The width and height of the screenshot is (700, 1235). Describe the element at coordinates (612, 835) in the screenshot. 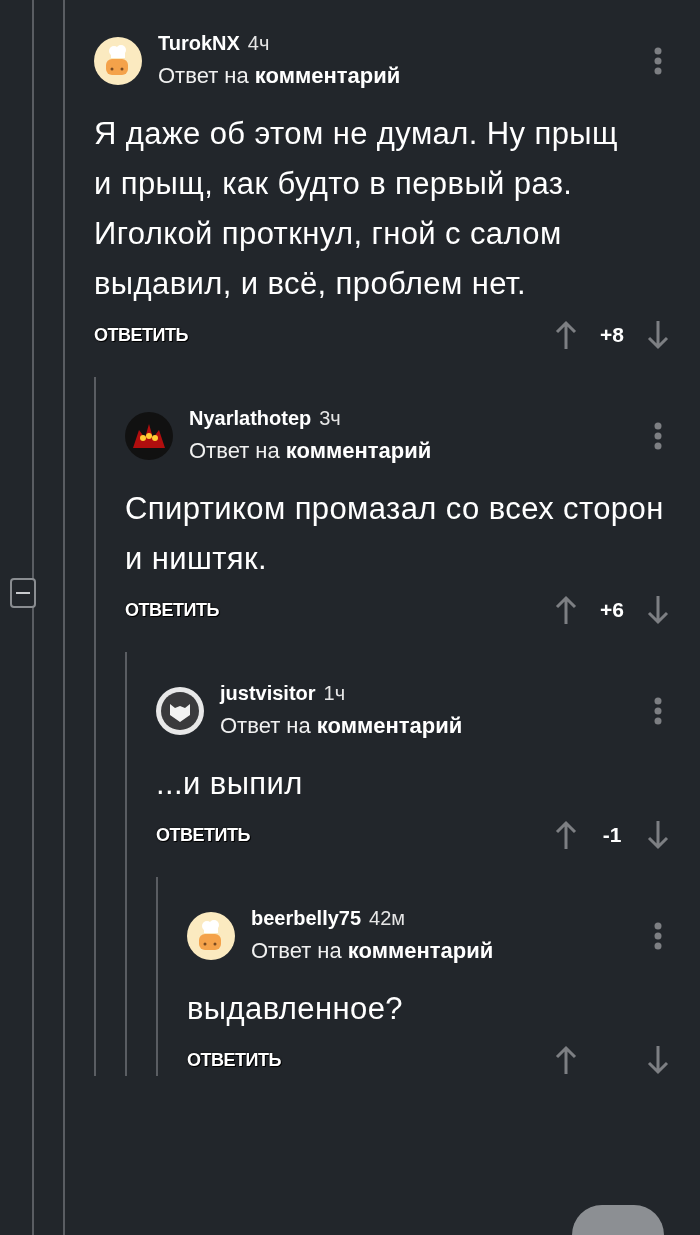

I see `vote-score: -1` at that location.